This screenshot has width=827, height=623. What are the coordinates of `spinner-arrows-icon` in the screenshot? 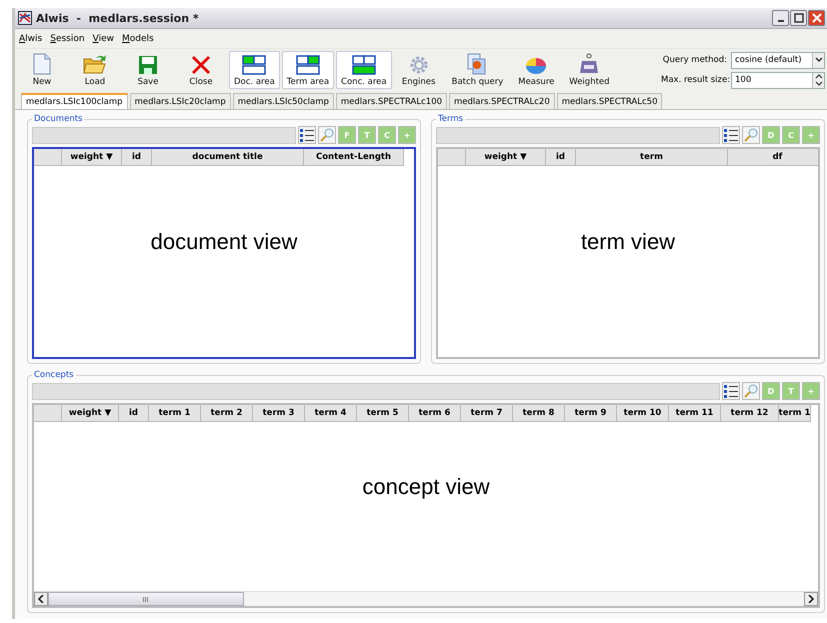 It's located at (818, 80).